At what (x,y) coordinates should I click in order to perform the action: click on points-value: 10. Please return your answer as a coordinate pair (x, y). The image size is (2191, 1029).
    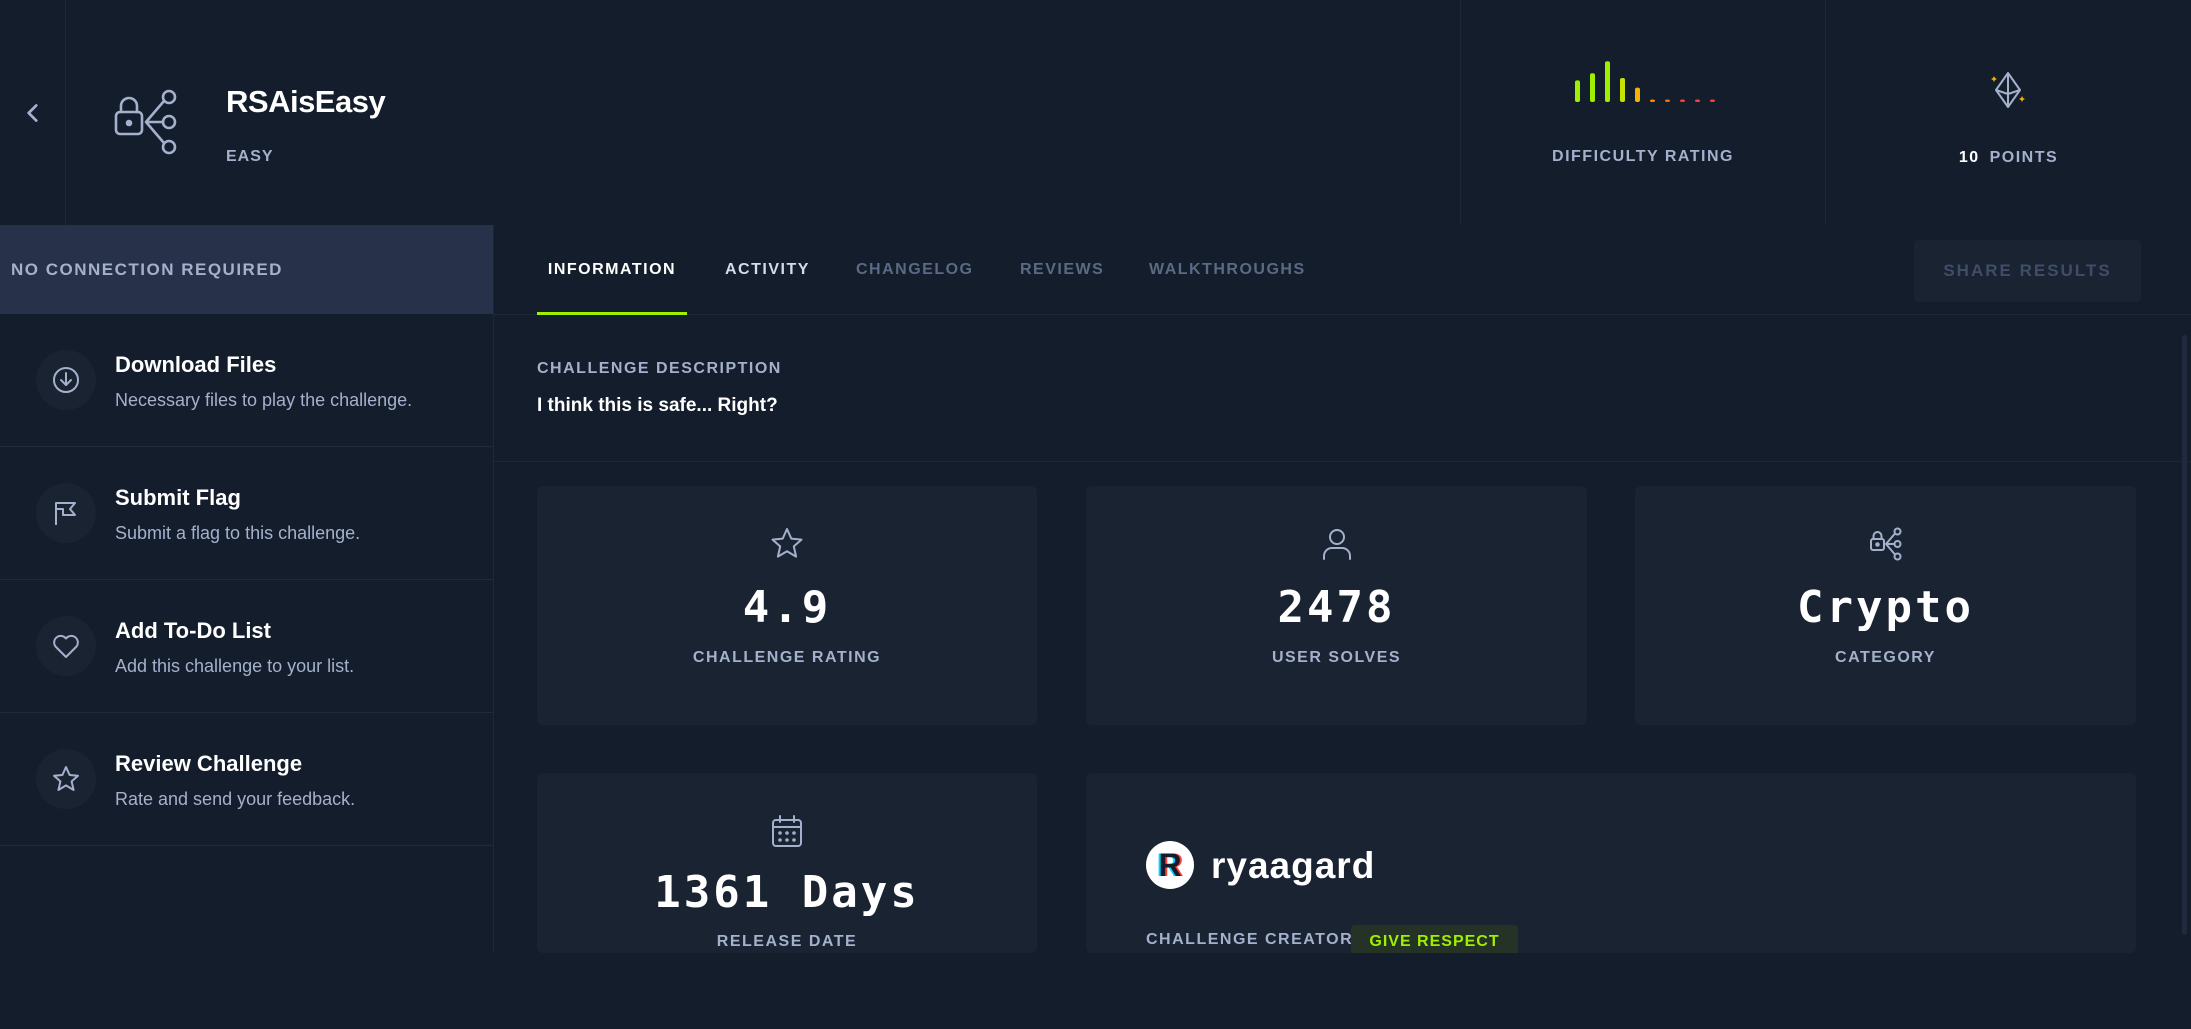
    Looking at the image, I should click on (1969, 157).